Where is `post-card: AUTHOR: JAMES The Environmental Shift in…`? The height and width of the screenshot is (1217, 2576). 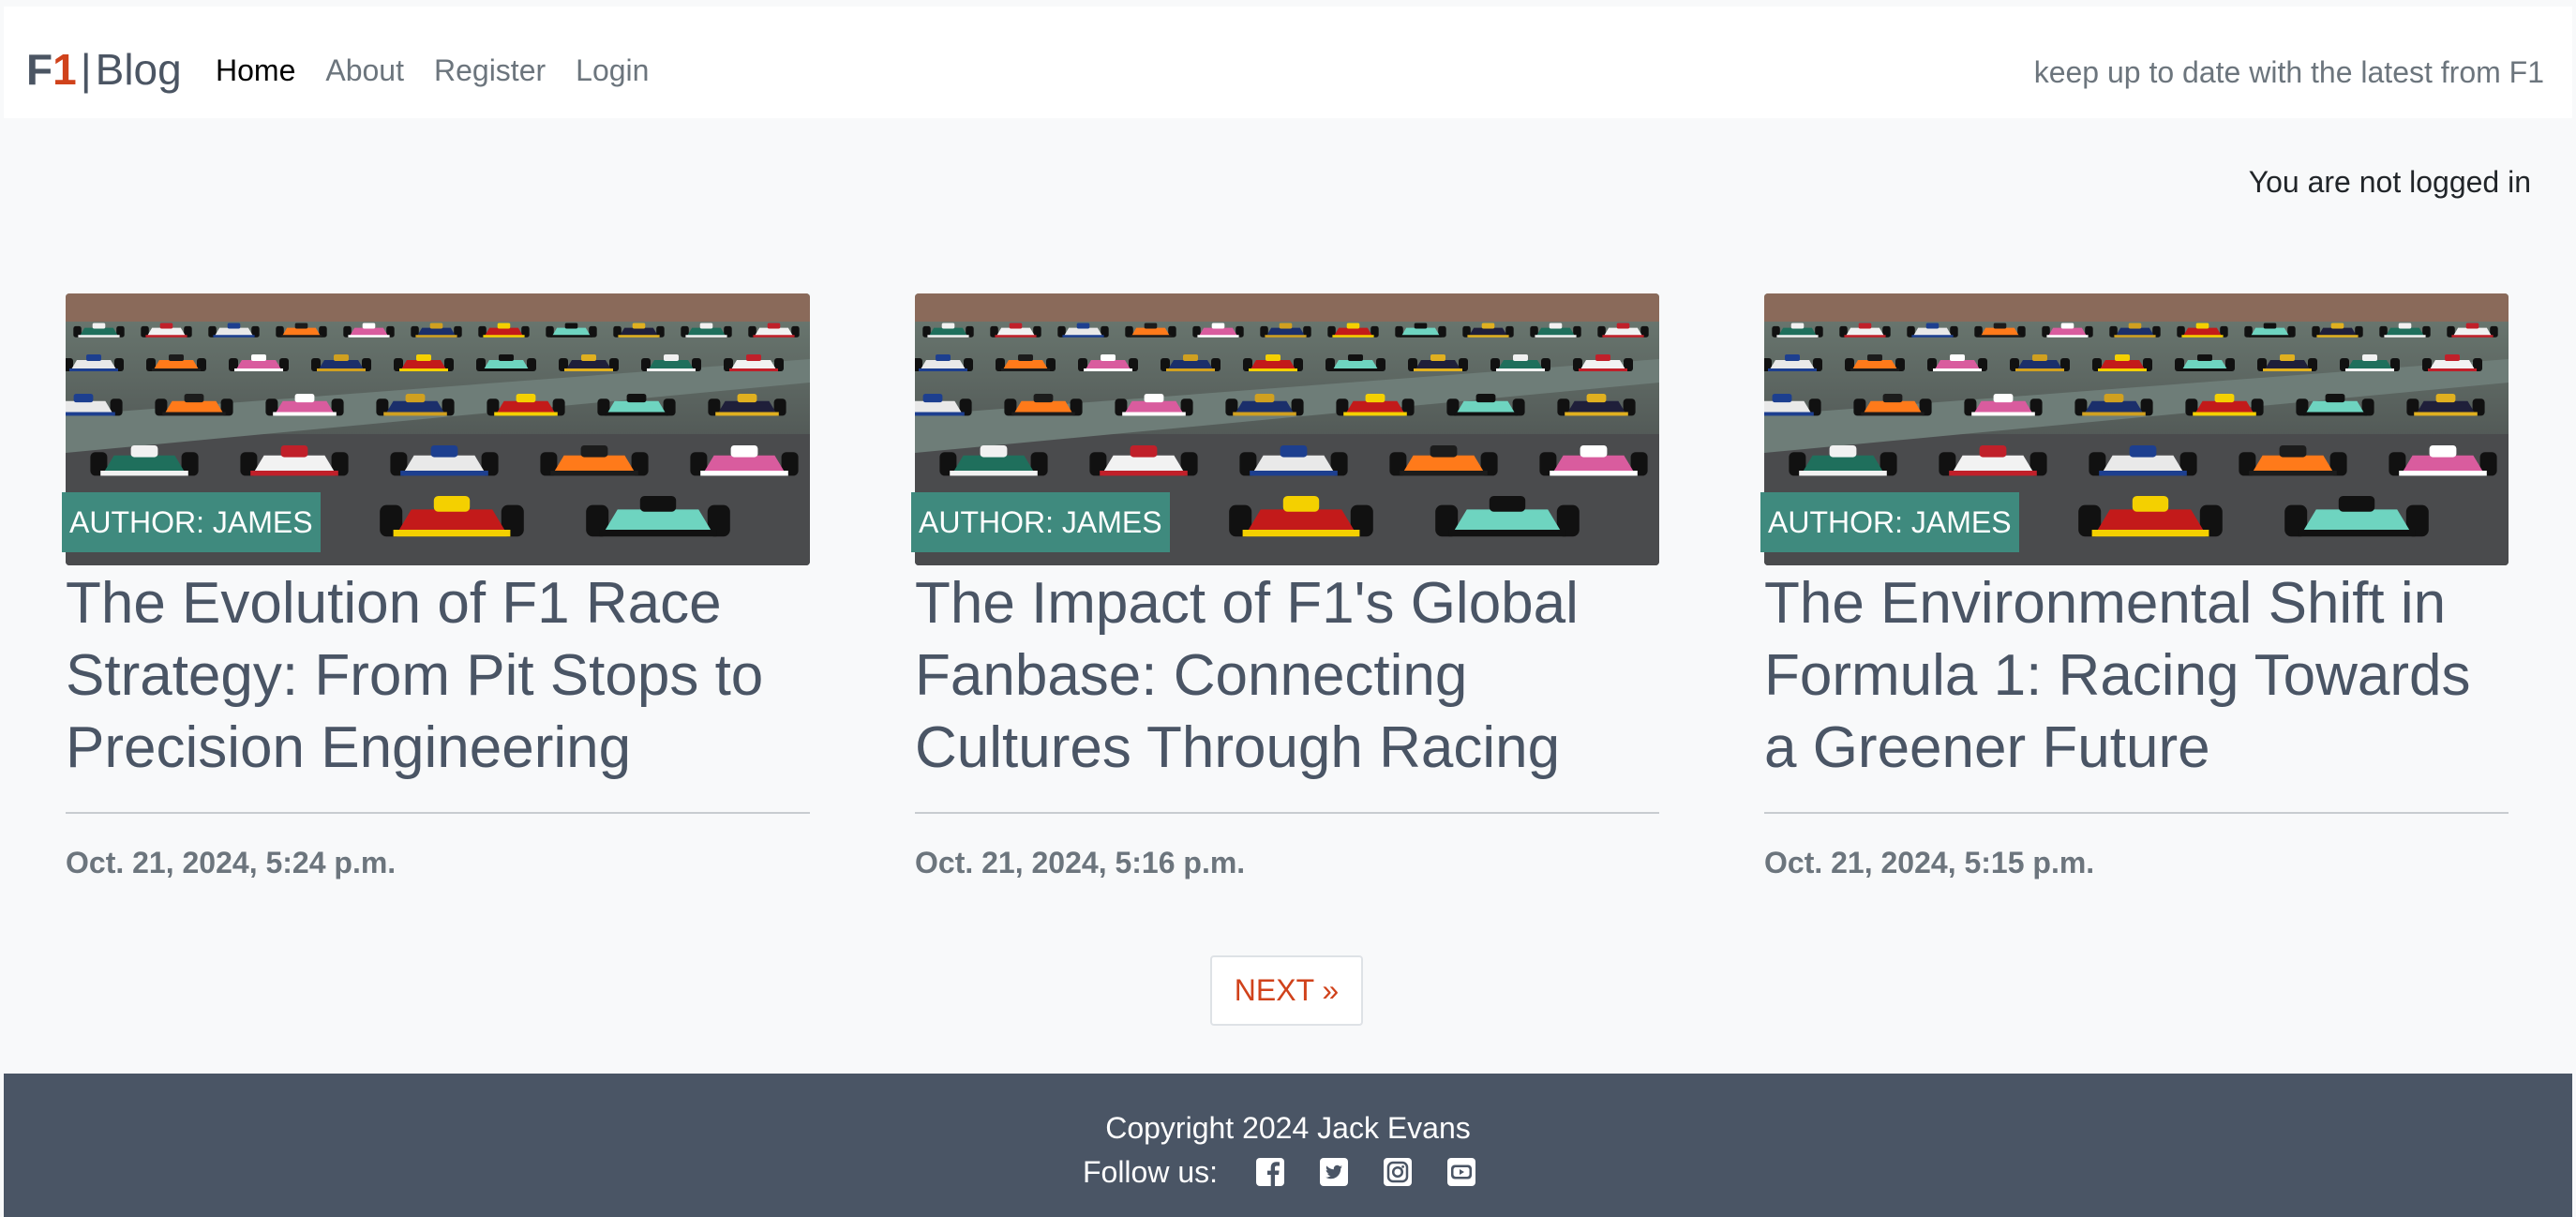
post-card: AUTHOR: JAMES The Environmental Shift in… is located at coordinates (2135, 593).